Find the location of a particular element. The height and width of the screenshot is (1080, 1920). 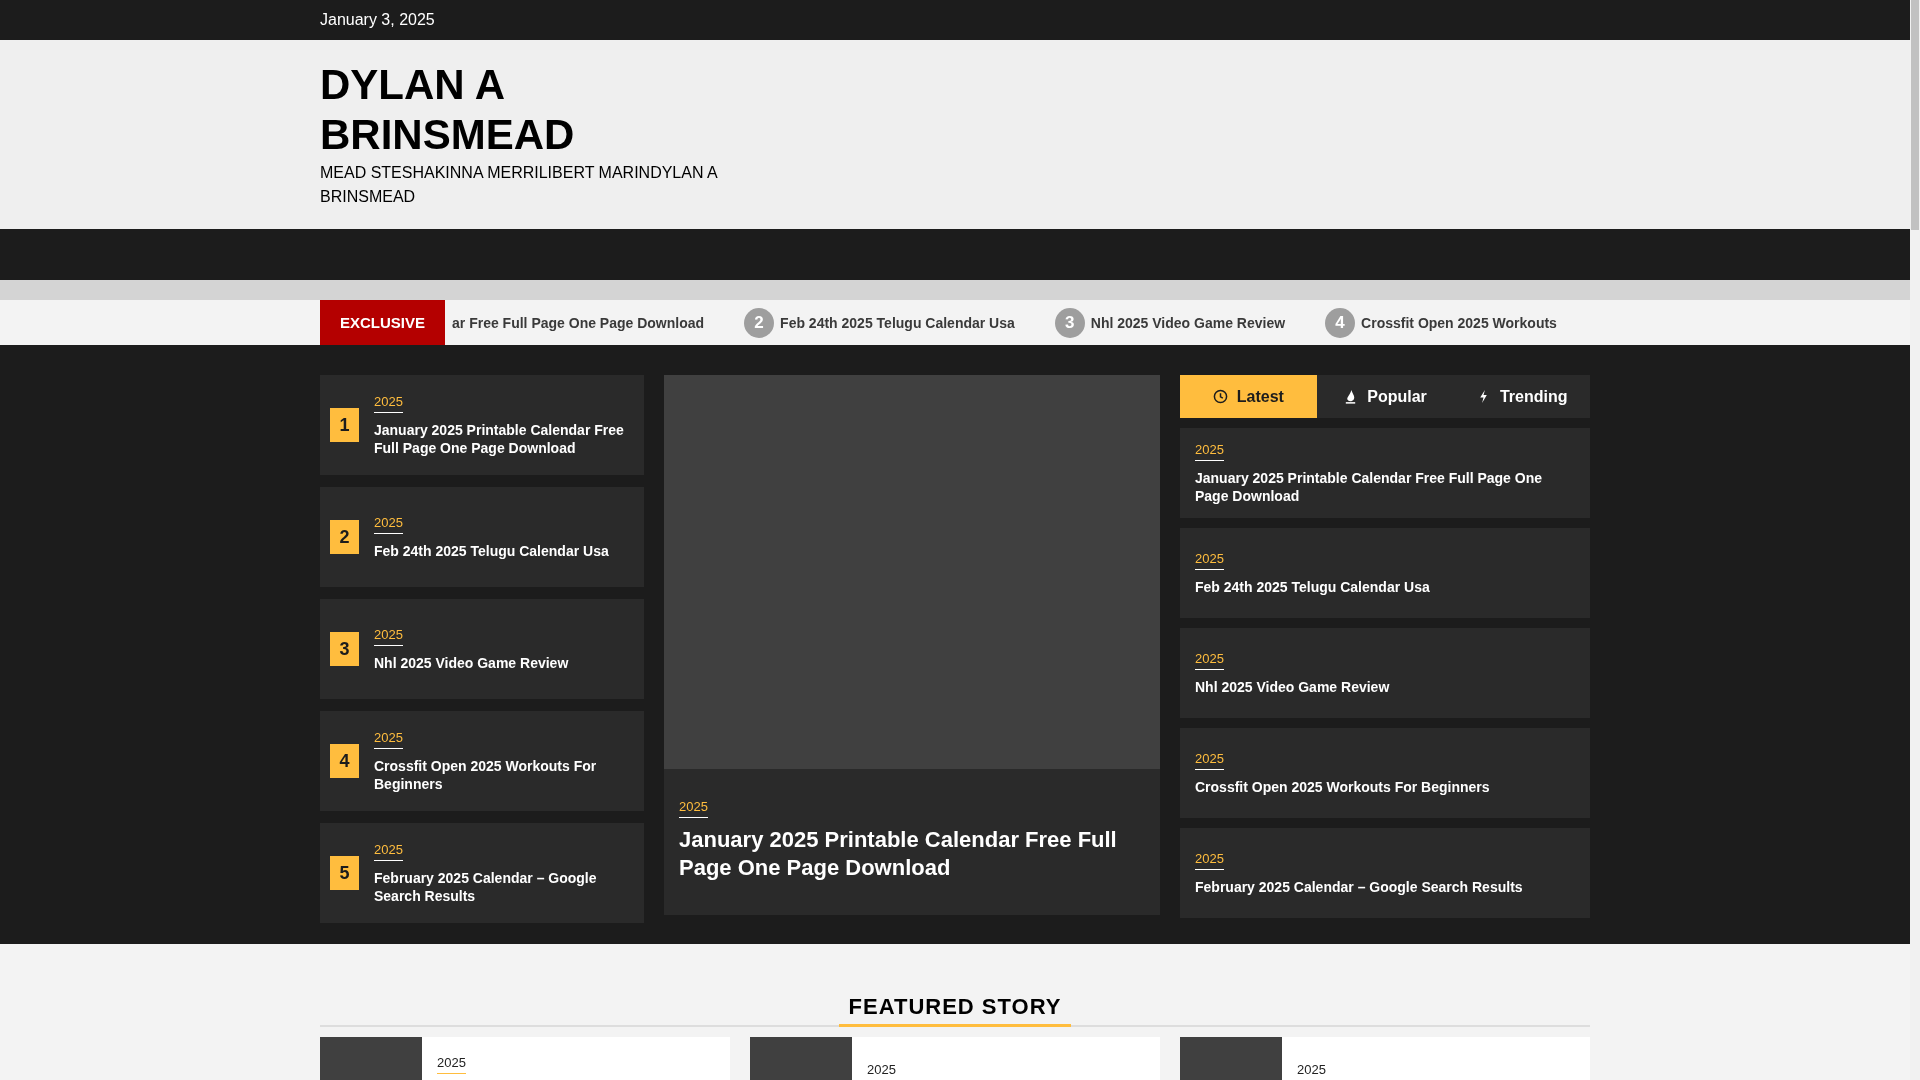

rank-badge: 5 is located at coordinates (344, 873).